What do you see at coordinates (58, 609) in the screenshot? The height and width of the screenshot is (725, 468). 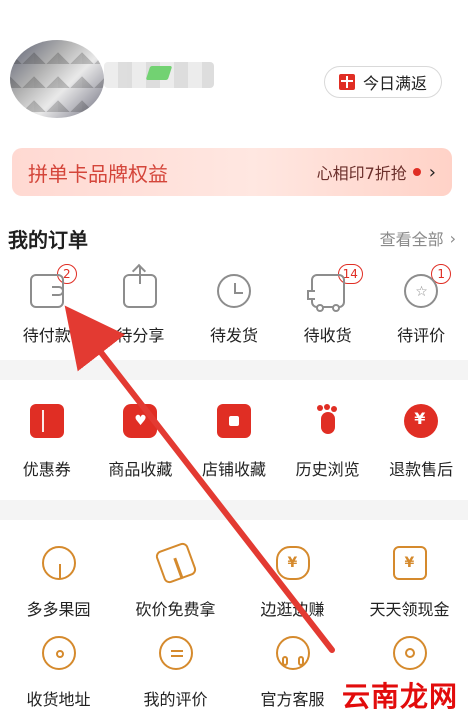 I see `tool-label: 多多果园` at bounding box center [58, 609].